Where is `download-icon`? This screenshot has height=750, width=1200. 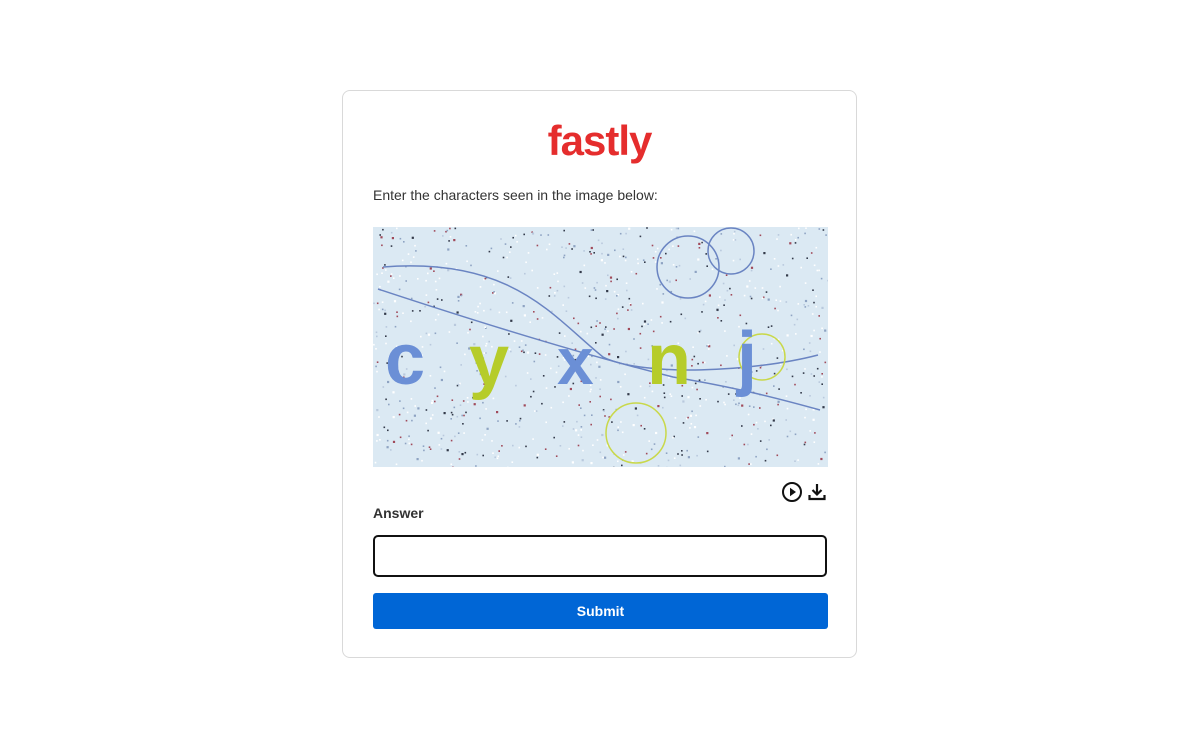 download-icon is located at coordinates (817, 492).